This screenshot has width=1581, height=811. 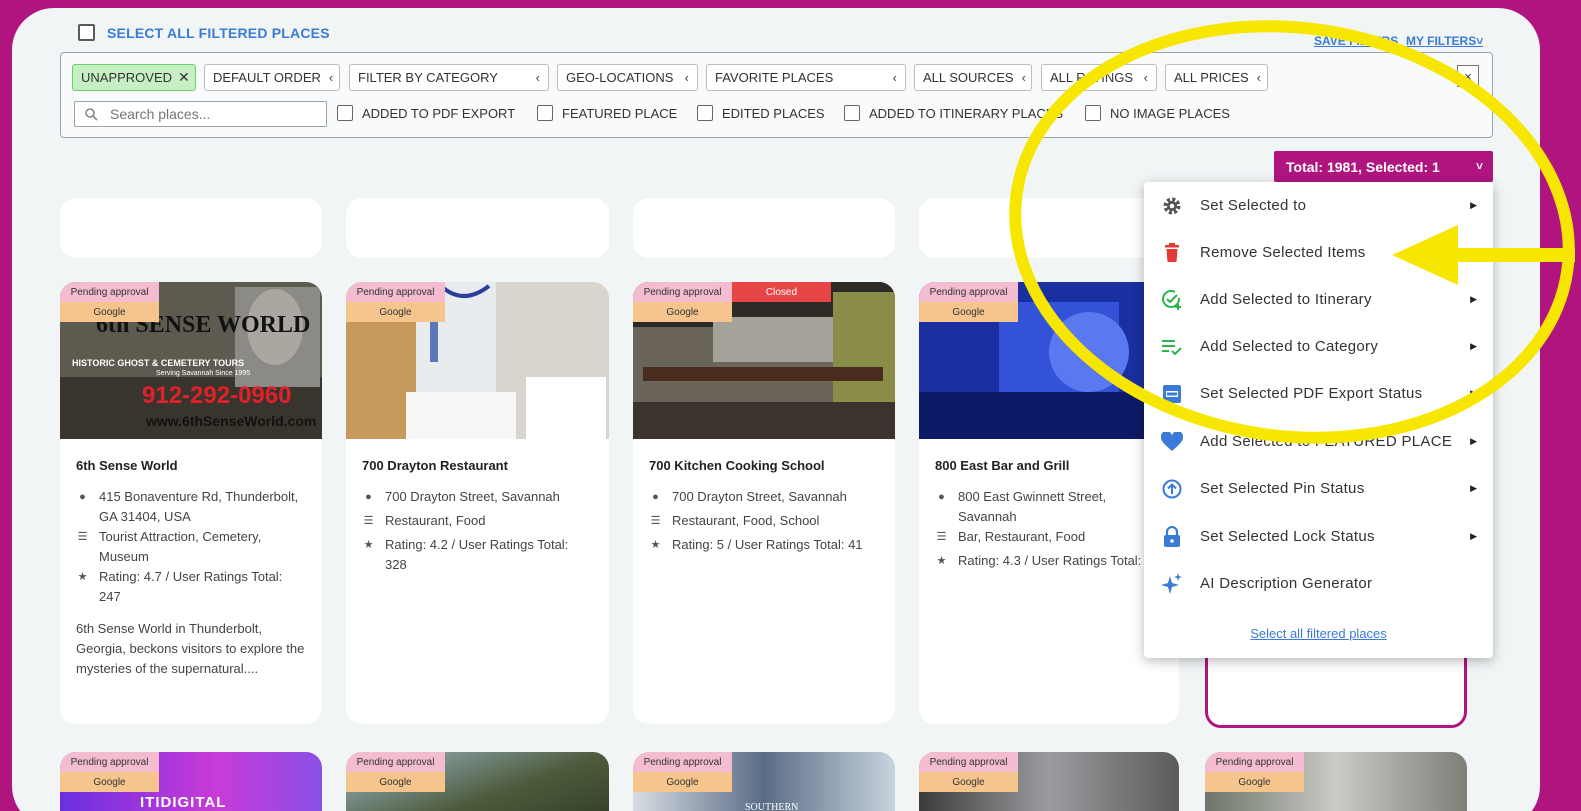 I want to click on edited-label: EDITED PLACES, so click(x=773, y=113).